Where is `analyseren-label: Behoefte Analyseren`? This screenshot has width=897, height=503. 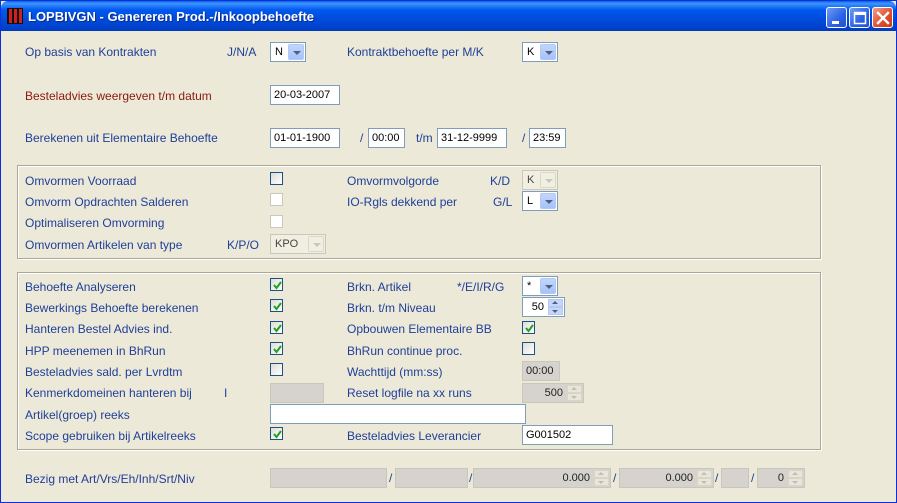 analyseren-label: Behoefte Analyseren is located at coordinates (80, 287).